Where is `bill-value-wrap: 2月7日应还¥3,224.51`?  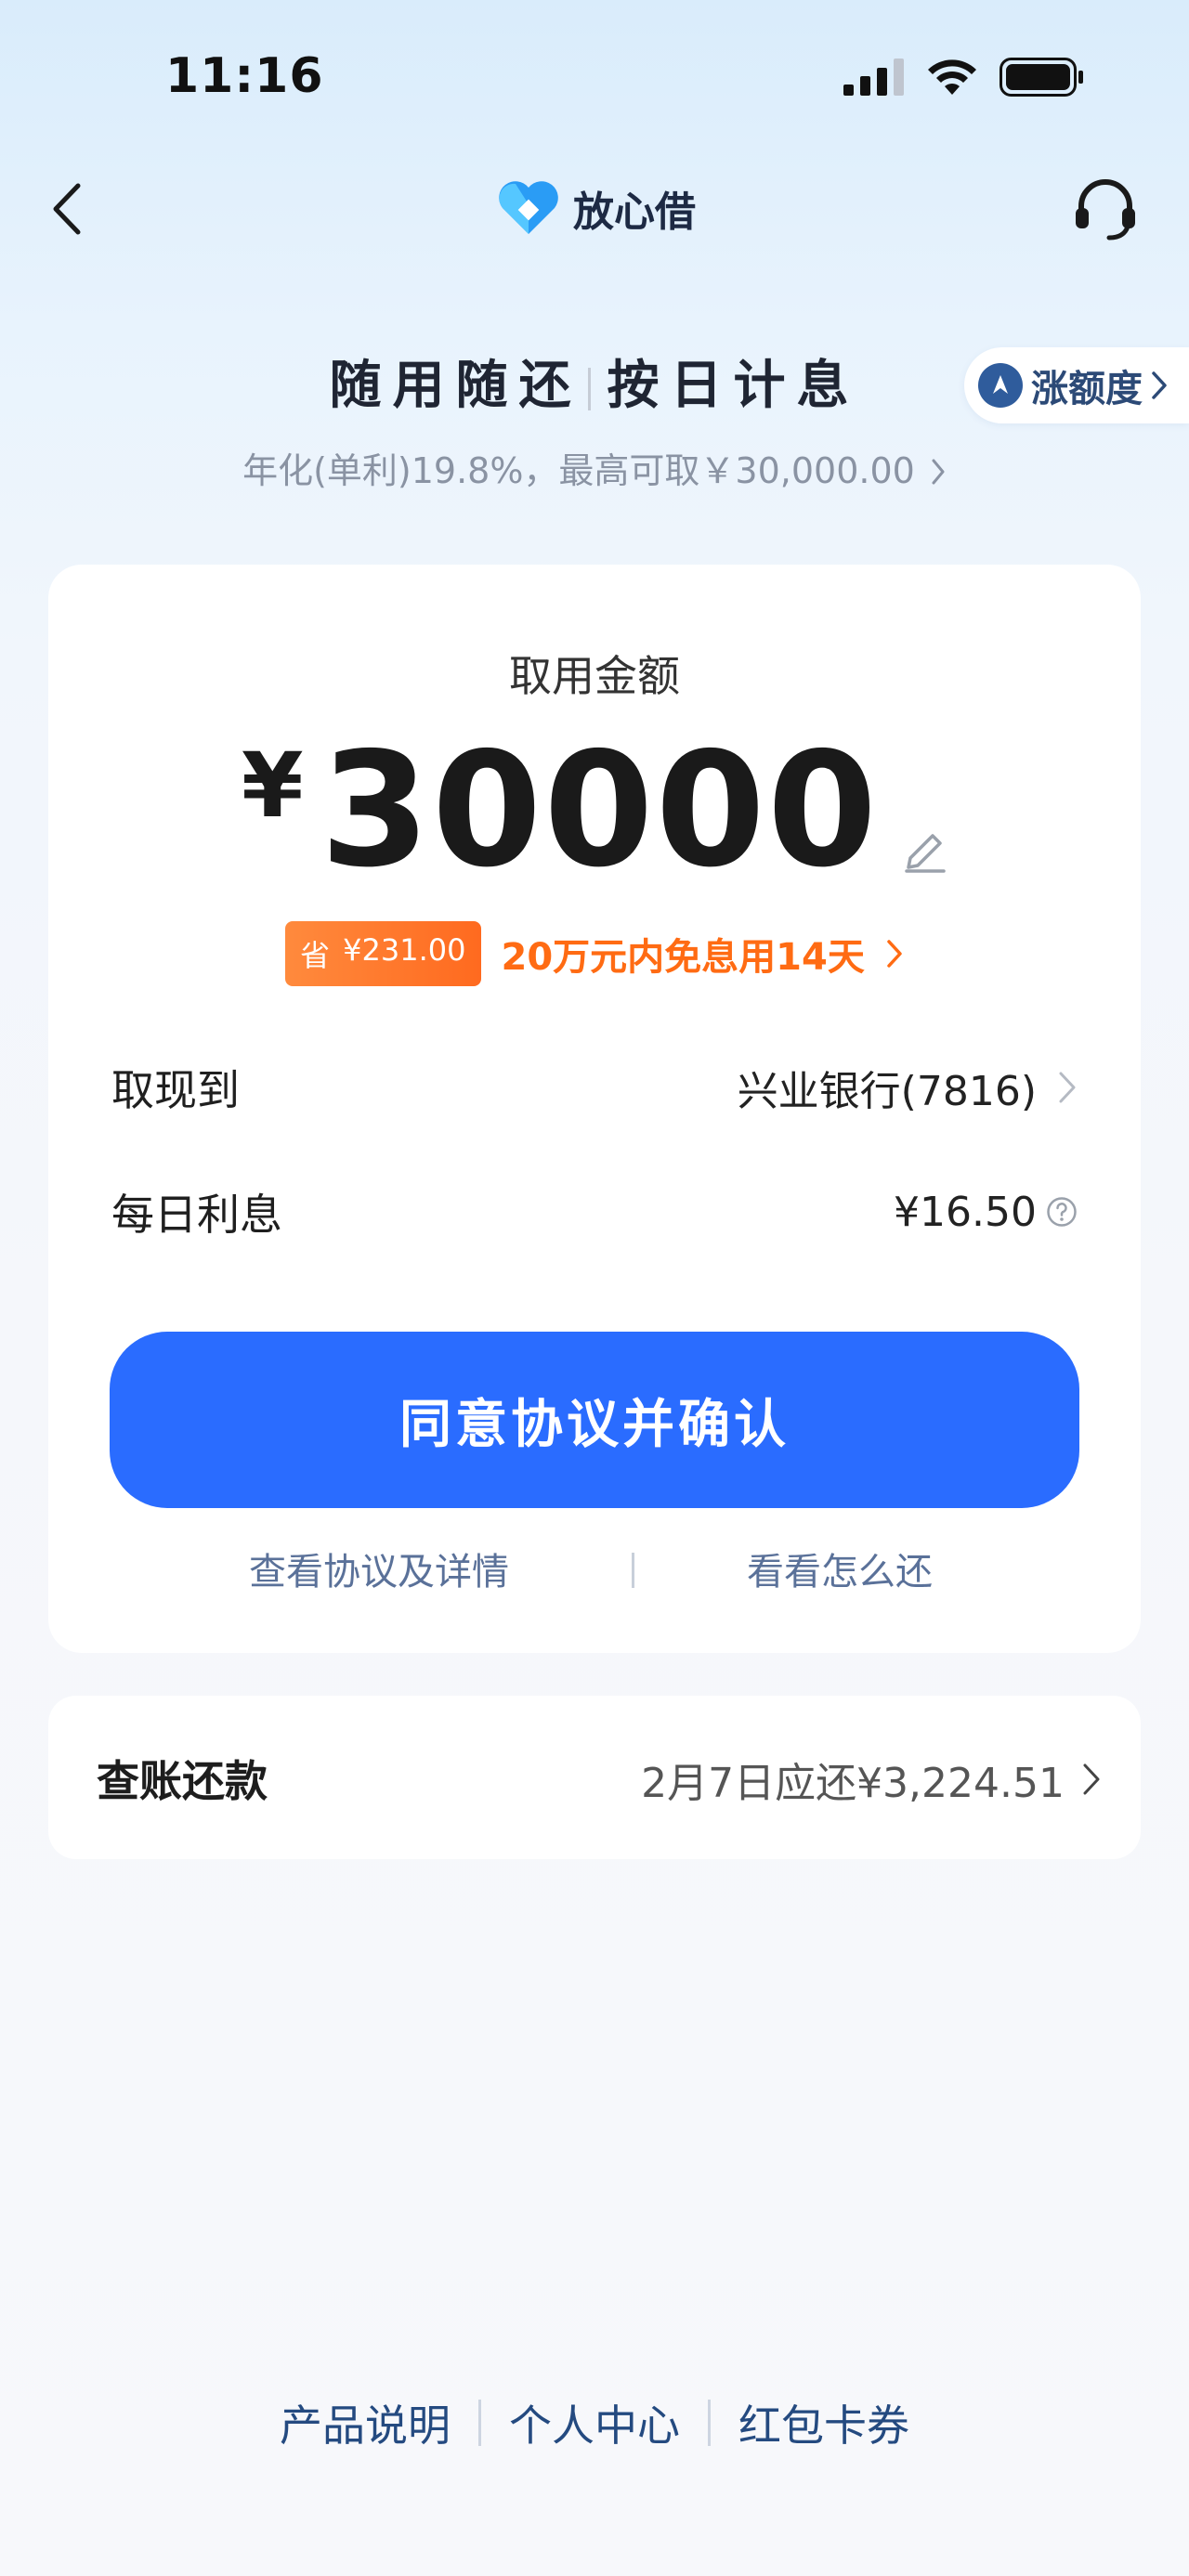 bill-value-wrap: 2月7日应还¥3,224.51 is located at coordinates (871, 1779).